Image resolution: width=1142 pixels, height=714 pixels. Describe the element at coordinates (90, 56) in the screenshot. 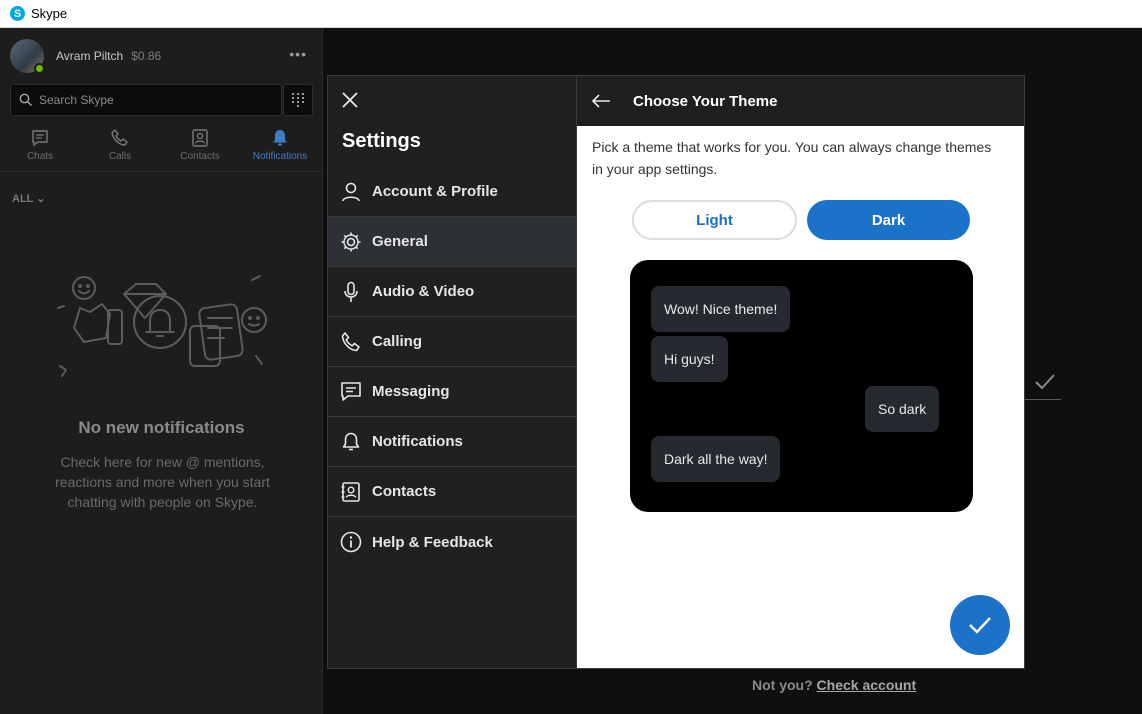

I see `profile-name: Avram Piltch` at that location.